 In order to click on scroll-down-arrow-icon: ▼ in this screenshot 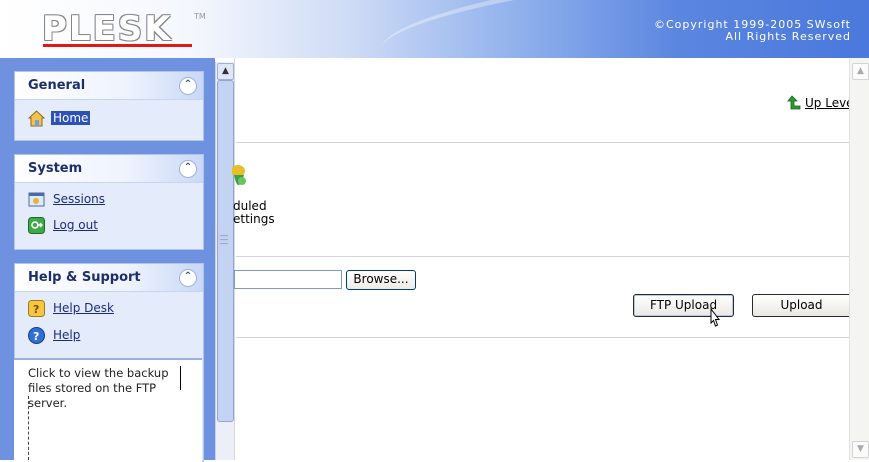, I will do `click(860, 449)`.